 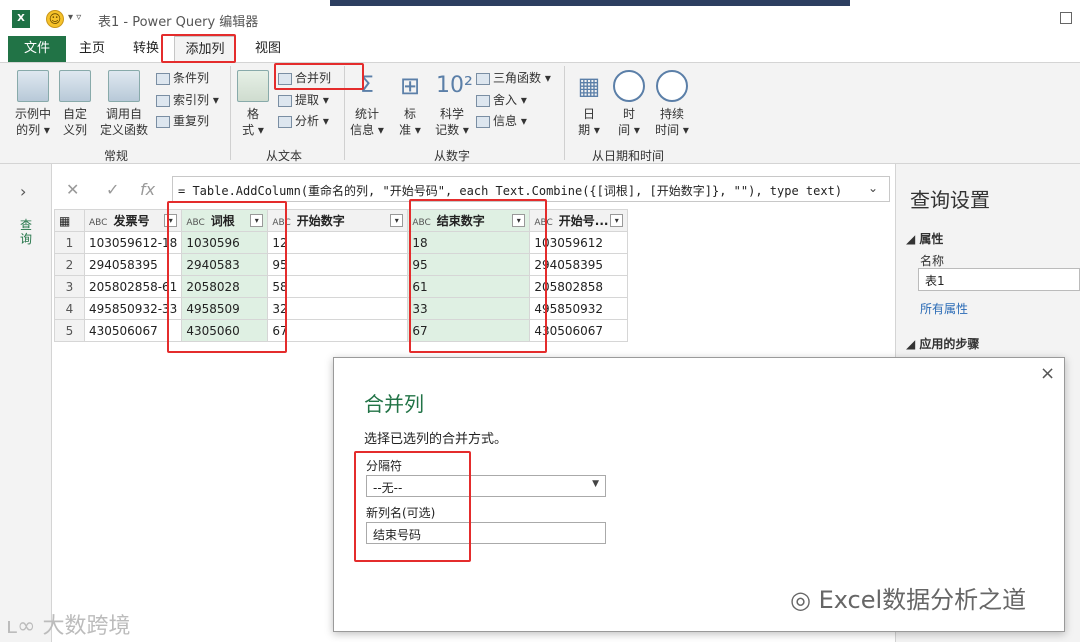 What do you see at coordinates (68, 626) in the screenshot?
I see `watermark-left: ʟ∞ 大数跨境` at bounding box center [68, 626].